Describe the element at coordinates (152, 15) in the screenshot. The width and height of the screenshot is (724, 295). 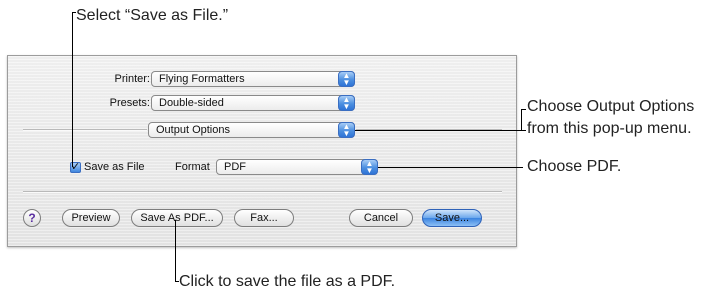
I see `callout-select-save-as-file: Select “Save as File.”` at that location.